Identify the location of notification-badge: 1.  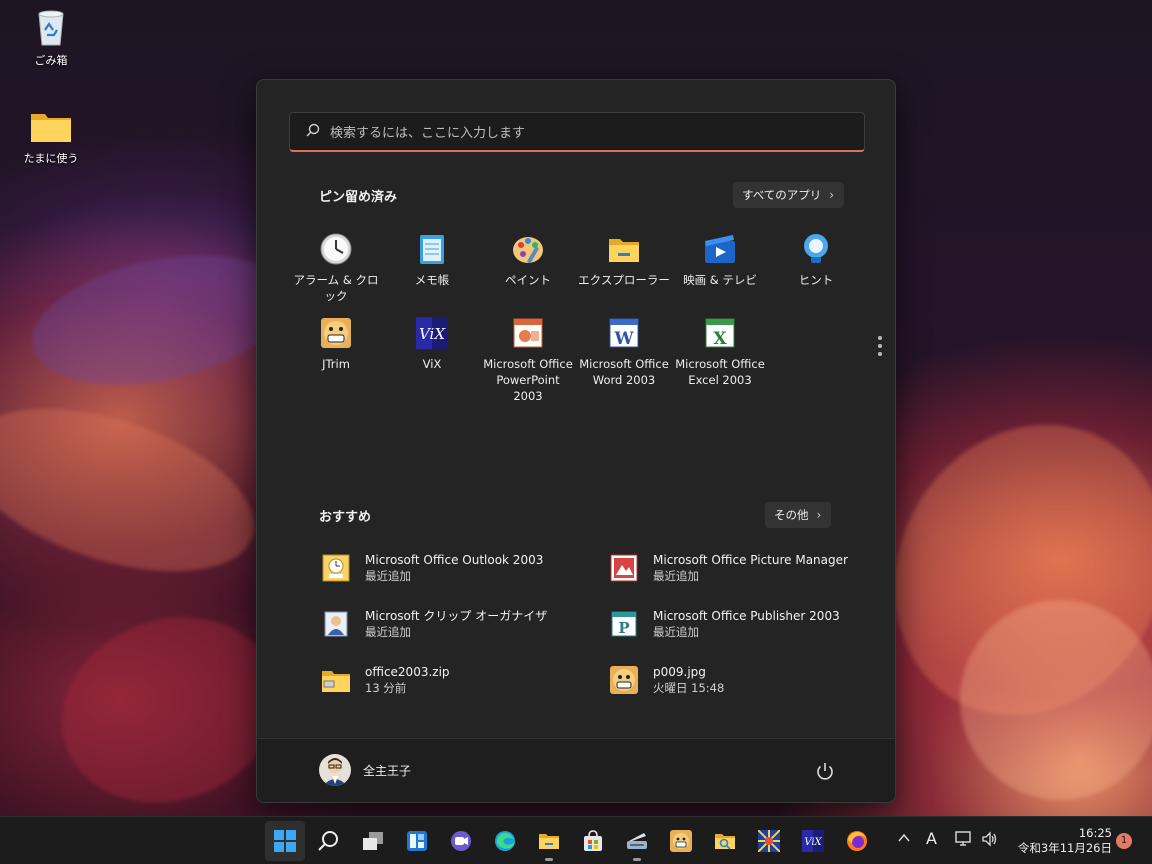
(1124, 841).